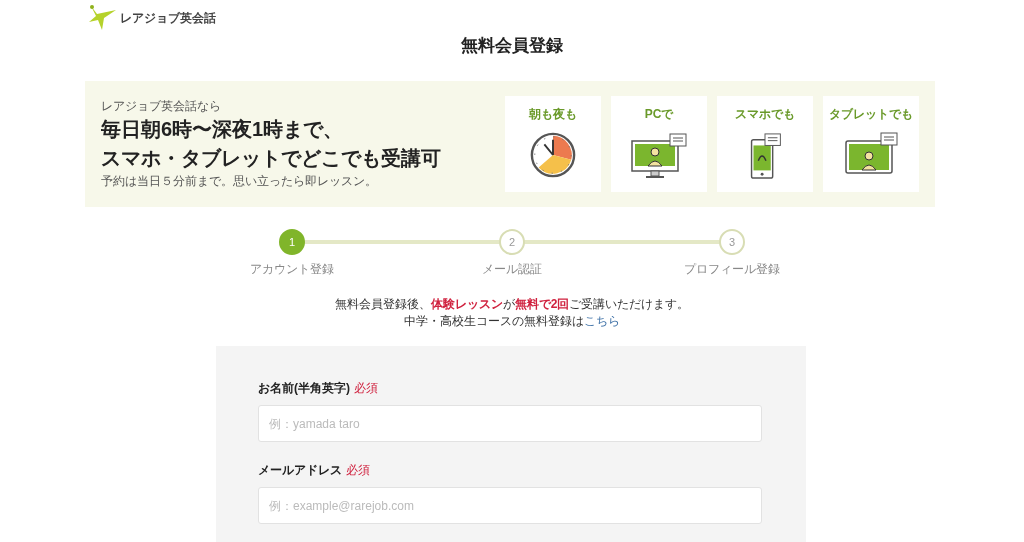 This screenshot has width=1024, height=542. I want to click on tablet-icon, so click(871, 153).